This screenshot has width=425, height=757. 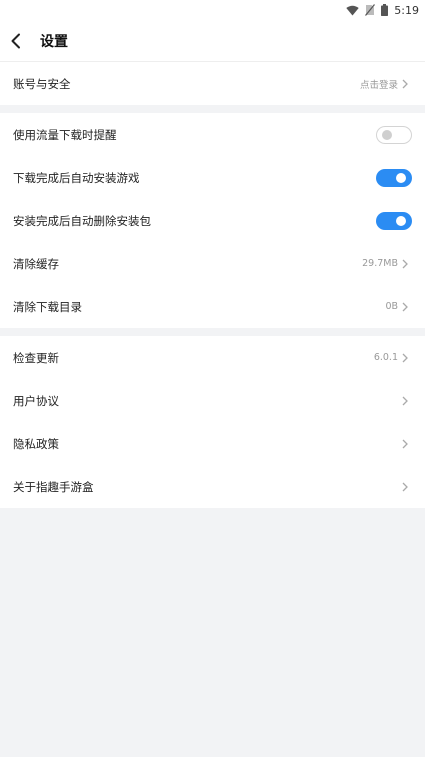 I want to click on clear-cache-label: 清除缓存, so click(x=36, y=263).